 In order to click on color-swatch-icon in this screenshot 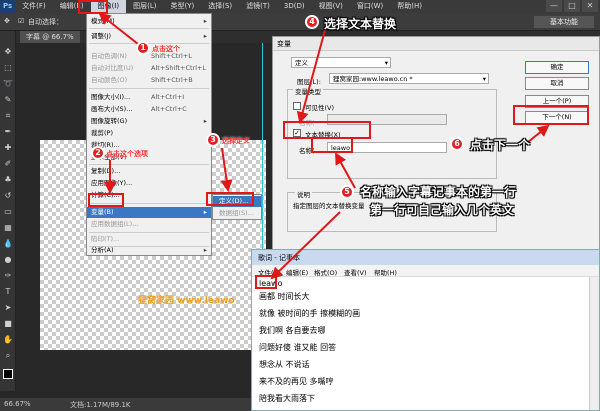, I will do `click(8, 374)`.